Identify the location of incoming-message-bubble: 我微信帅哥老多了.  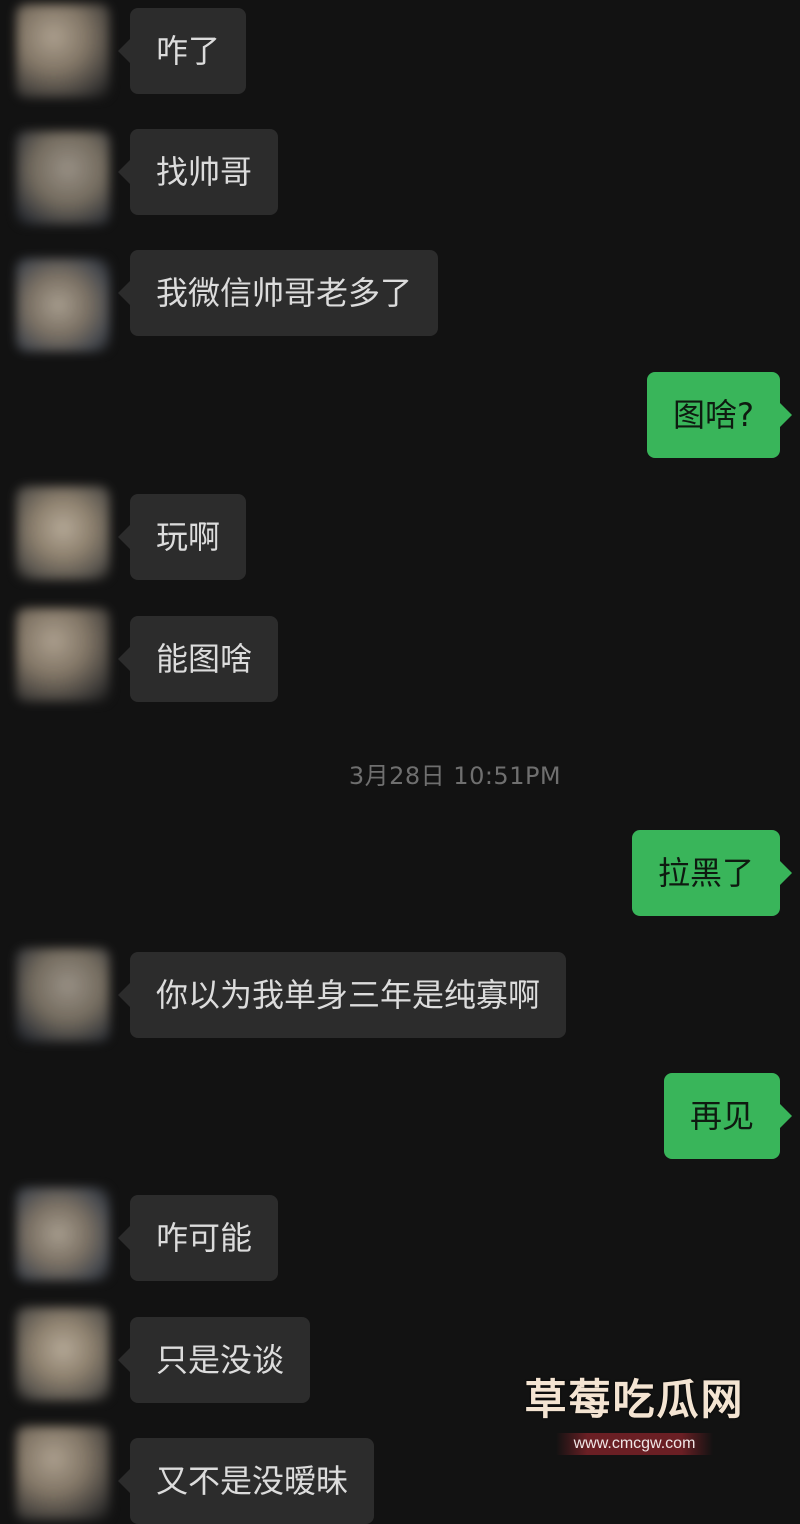
(278, 293).